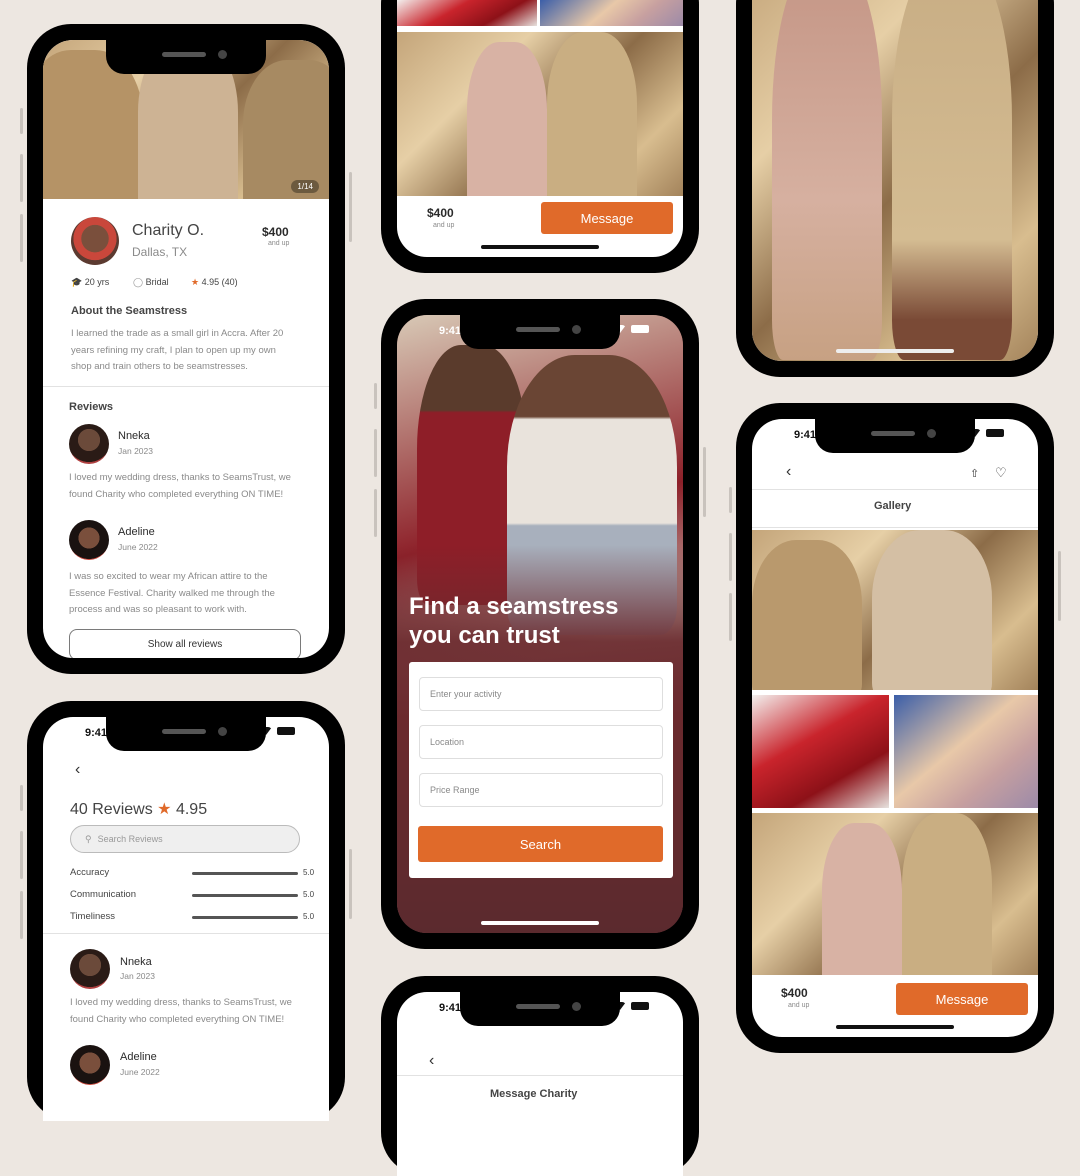 The image size is (1080, 1176). What do you see at coordinates (185, 839) in the screenshot?
I see `search-reviews-input: ⚲ Search Reviews` at bounding box center [185, 839].